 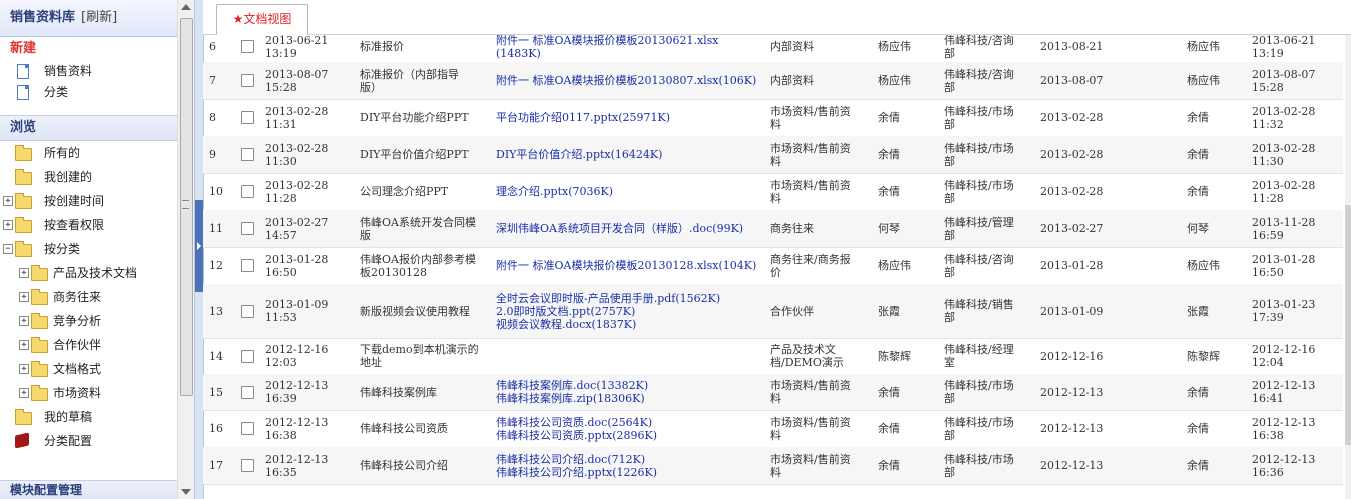 I want to click on my-drafts: 我的草稿, so click(x=88, y=417).